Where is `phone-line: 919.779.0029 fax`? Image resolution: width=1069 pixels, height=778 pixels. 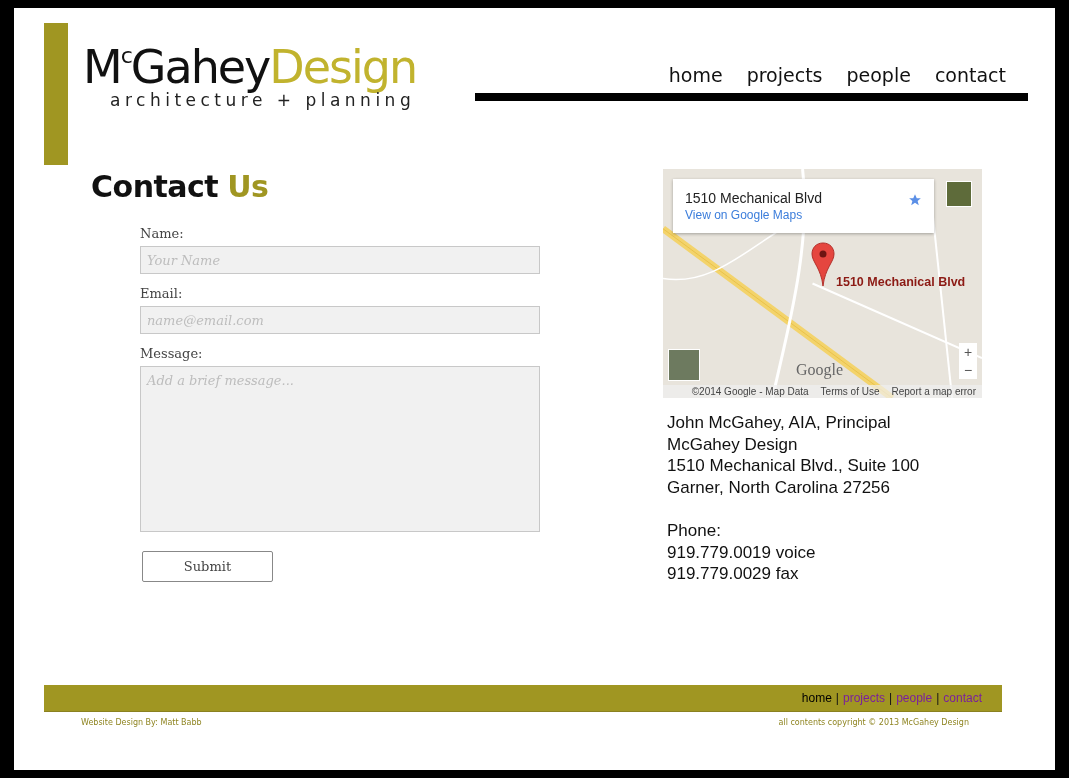
phone-line: 919.779.0029 fax is located at coordinates (733, 574).